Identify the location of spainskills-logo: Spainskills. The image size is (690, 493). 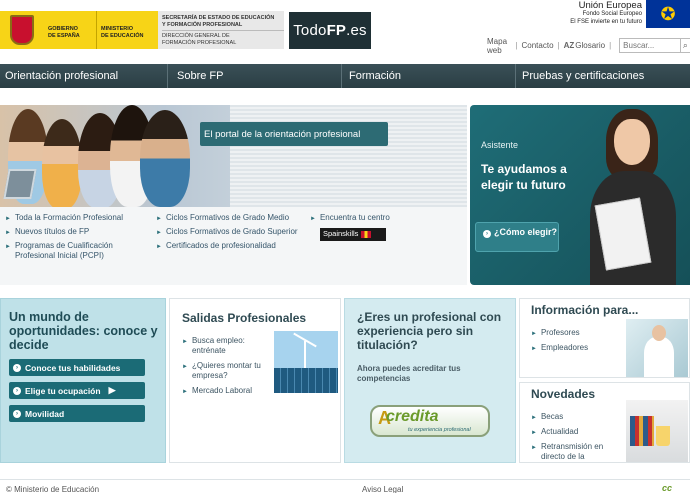
(353, 234).